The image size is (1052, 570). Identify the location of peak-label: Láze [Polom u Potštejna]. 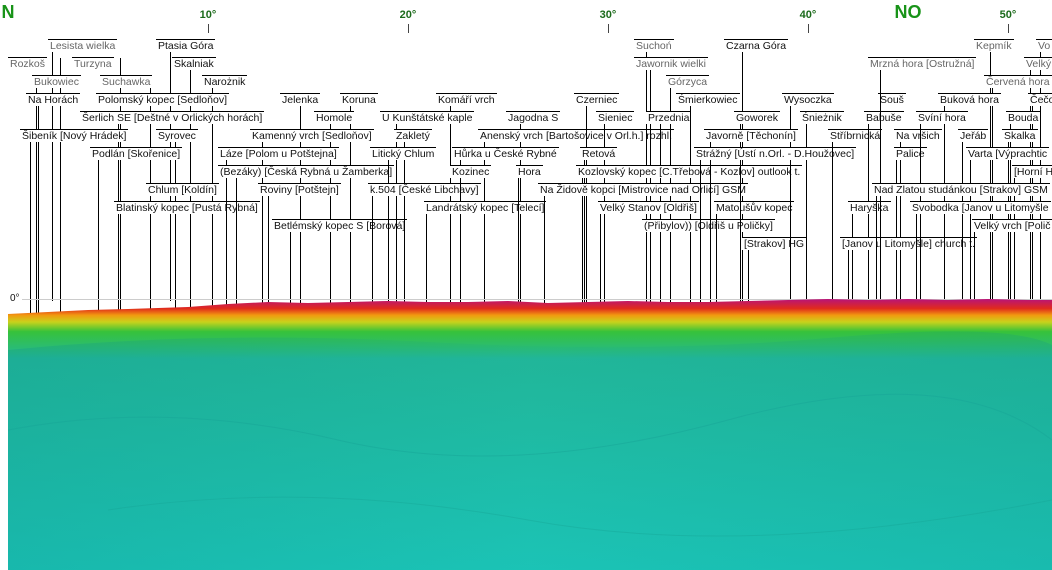
(278, 153).